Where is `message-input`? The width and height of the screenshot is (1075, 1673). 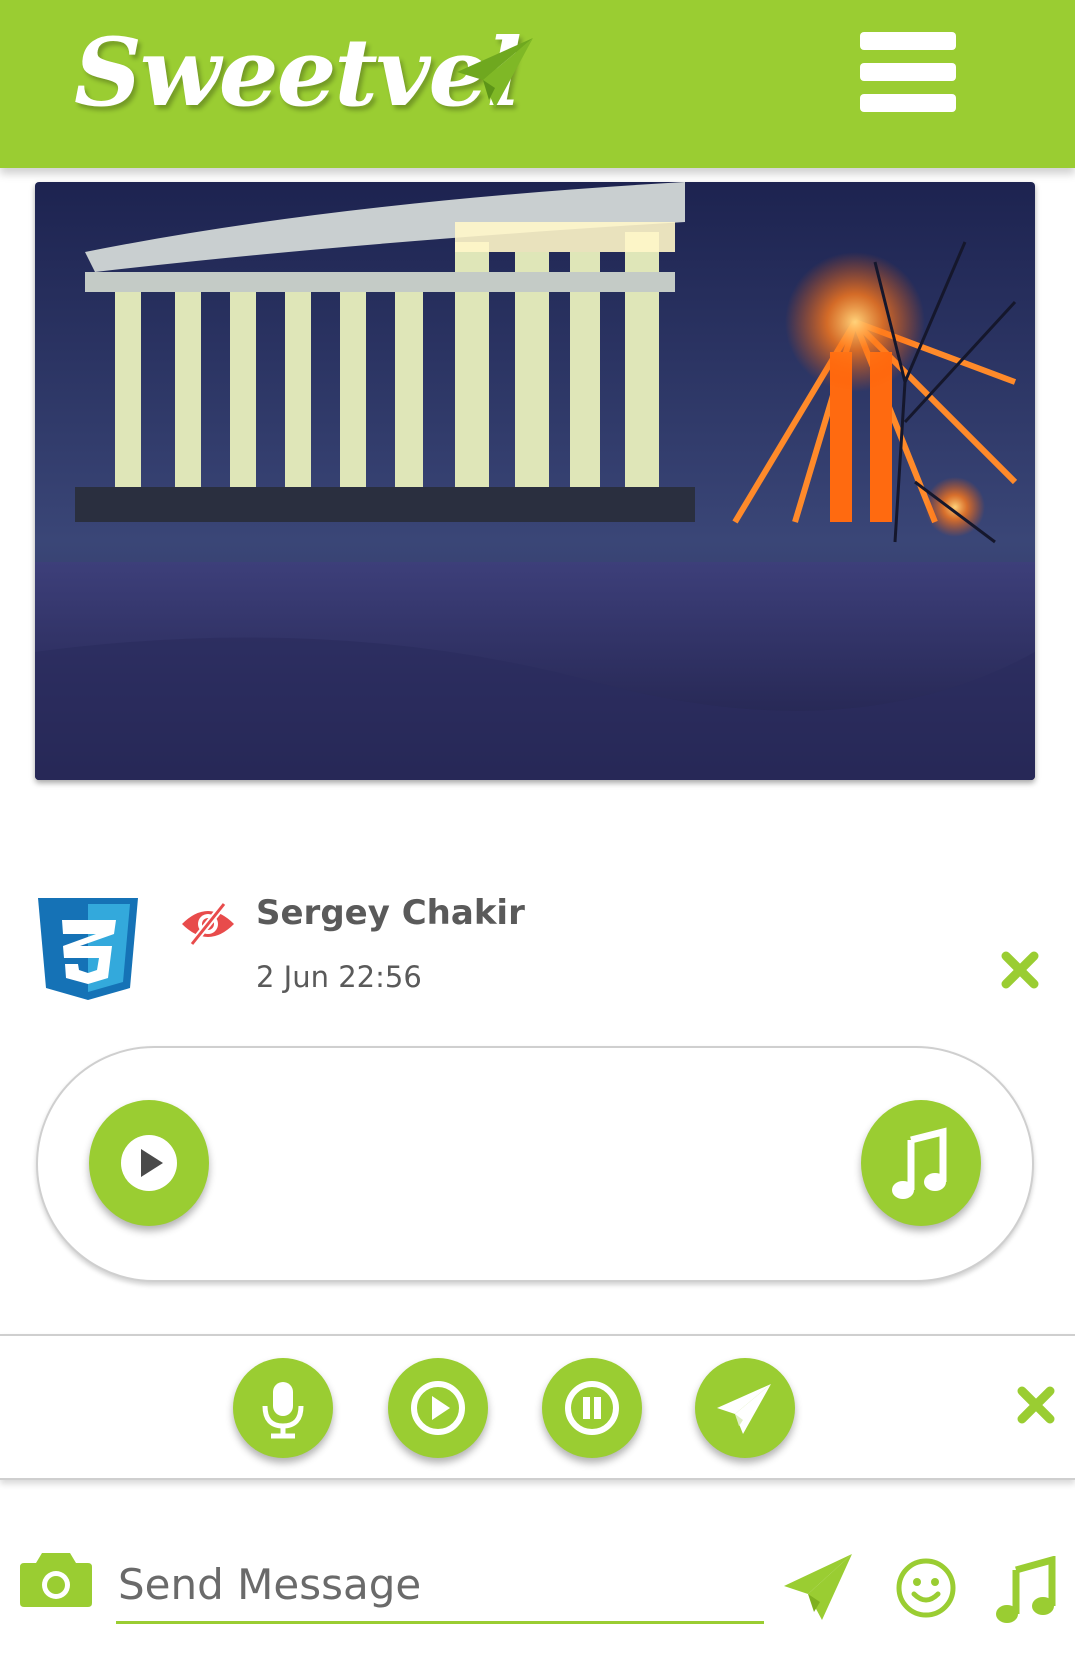 message-input is located at coordinates (440, 1586).